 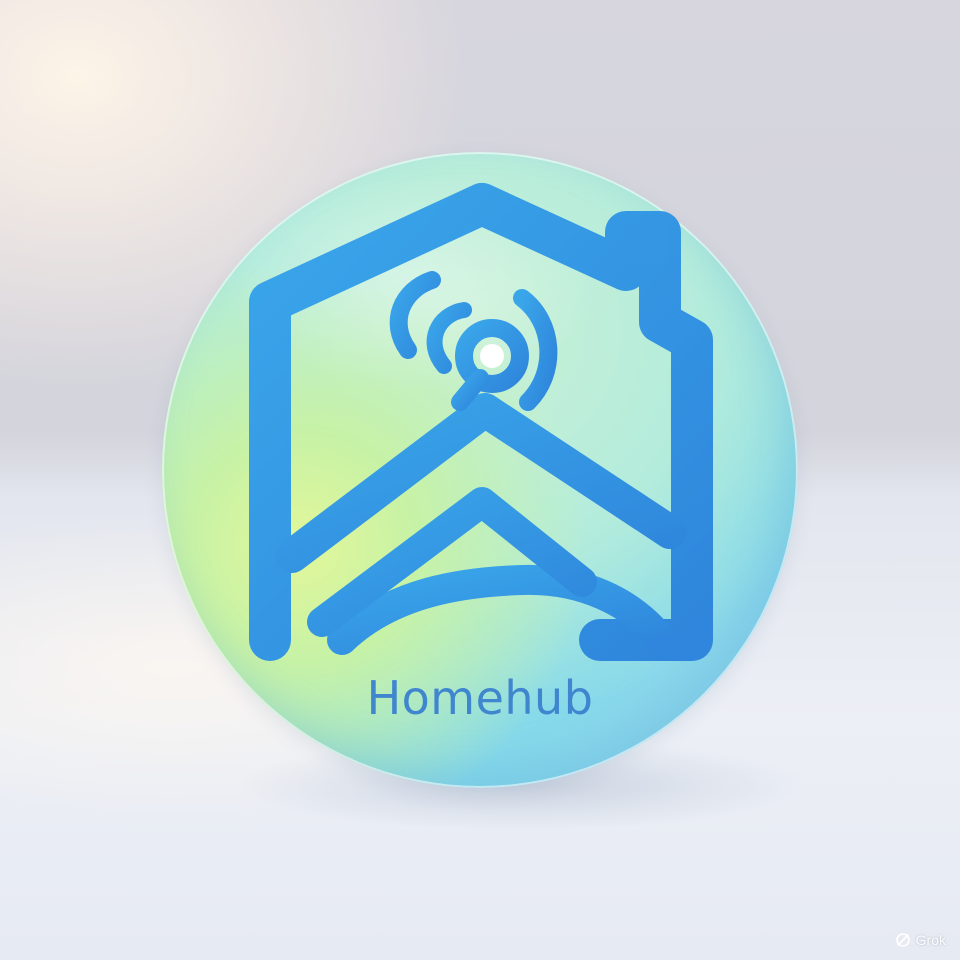 I want to click on inner-roof, so click(x=481, y=483).